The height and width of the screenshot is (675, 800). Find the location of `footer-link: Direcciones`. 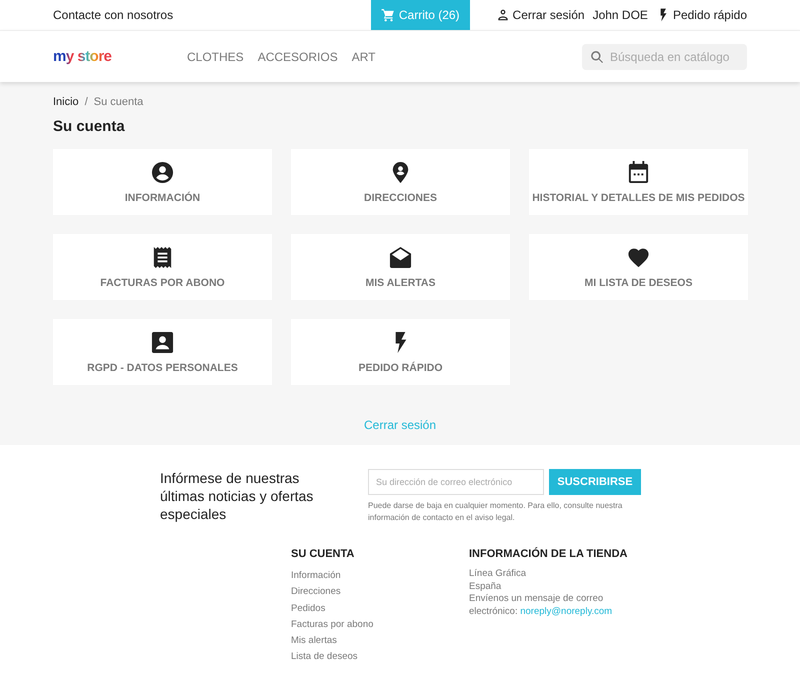

footer-link: Direcciones is located at coordinates (316, 592).